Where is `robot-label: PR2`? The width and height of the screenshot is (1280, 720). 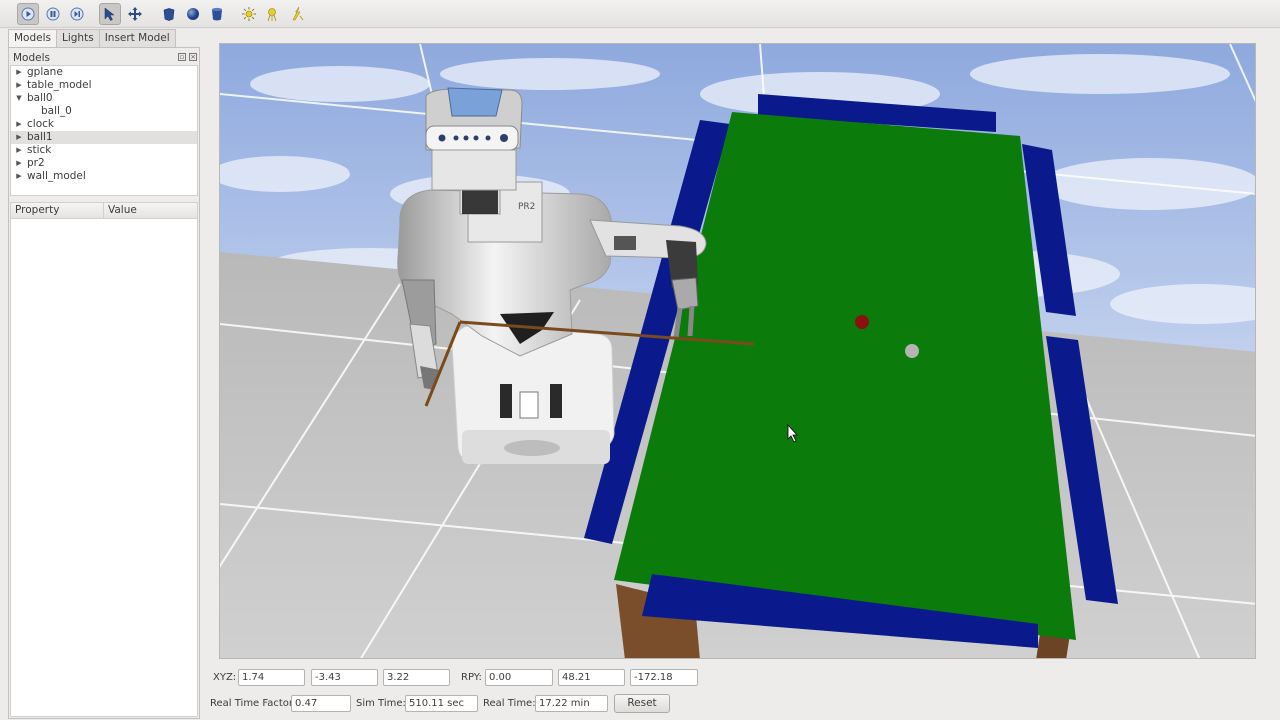
robot-label: PR2 is located at coordinates (526, 207).